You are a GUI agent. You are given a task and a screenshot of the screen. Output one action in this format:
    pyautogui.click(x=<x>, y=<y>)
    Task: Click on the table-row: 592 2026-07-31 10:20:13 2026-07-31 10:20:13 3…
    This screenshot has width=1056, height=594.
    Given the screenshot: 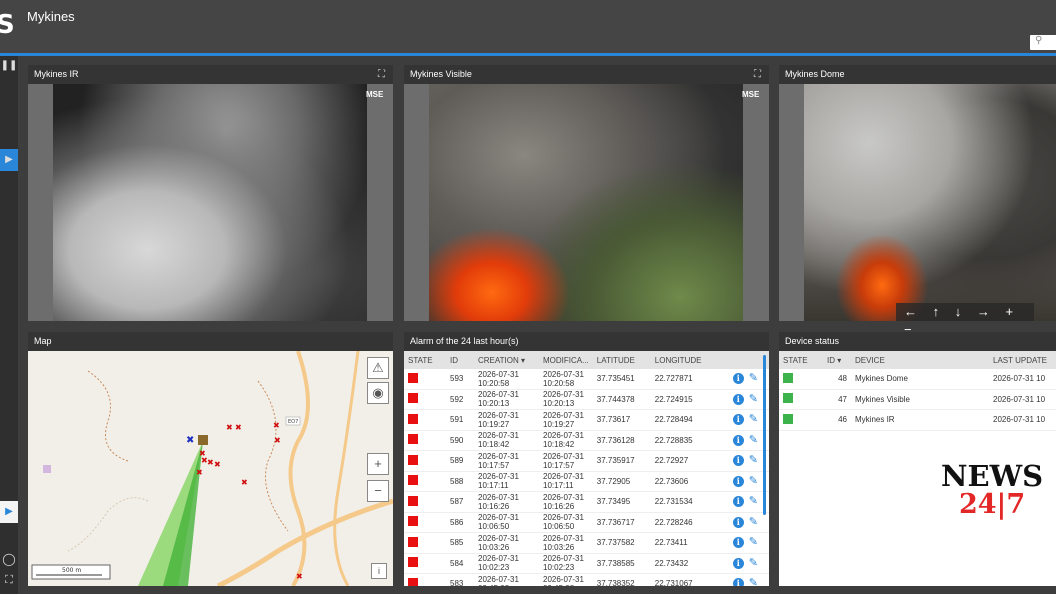 What is the action you would take?
    pyautogui.click(x=586, y=399)
    